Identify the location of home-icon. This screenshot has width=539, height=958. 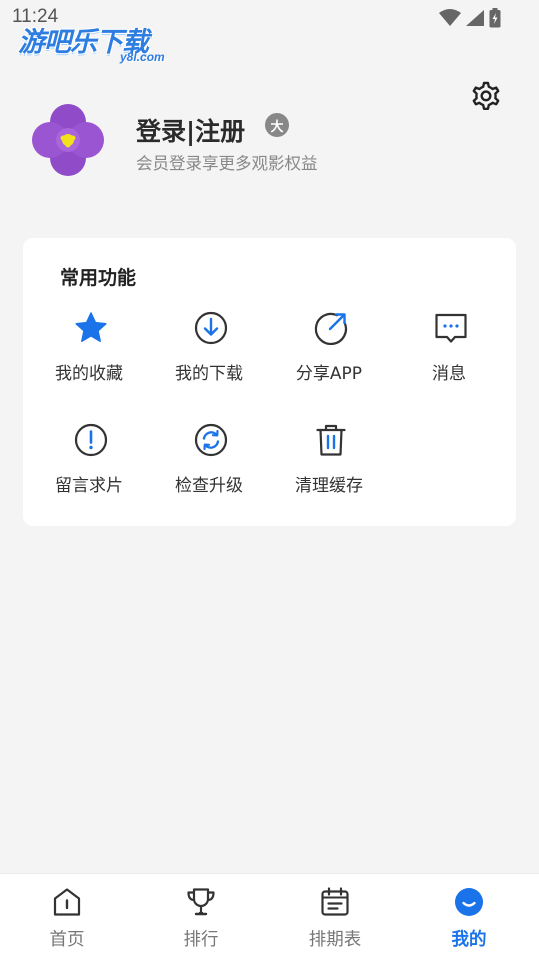
(67, 902).